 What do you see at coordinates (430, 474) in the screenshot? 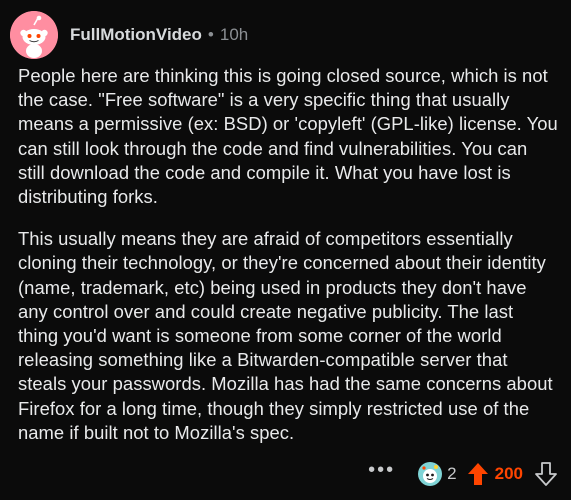
I see `award-snoo-icon` at bounding box center [430, 474].